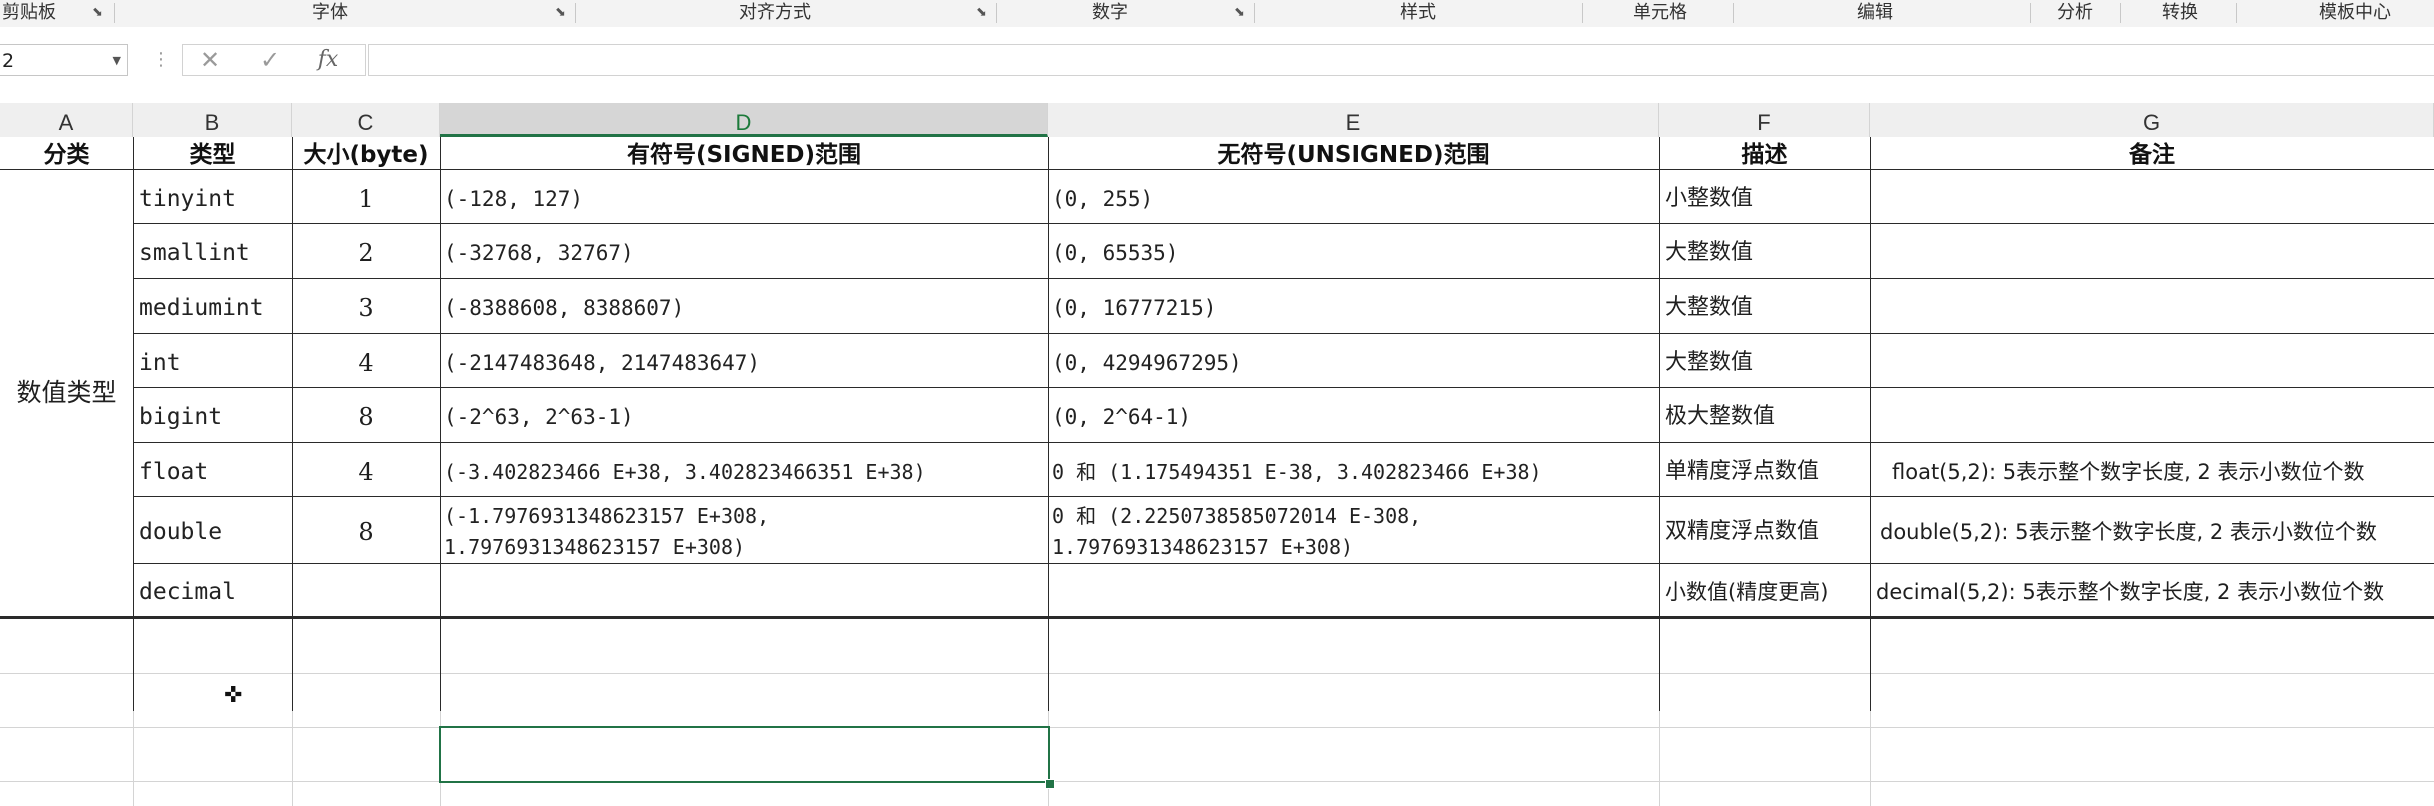 The image size is (2434, 806). I want to click on type-cell: int, so click(212, 360).